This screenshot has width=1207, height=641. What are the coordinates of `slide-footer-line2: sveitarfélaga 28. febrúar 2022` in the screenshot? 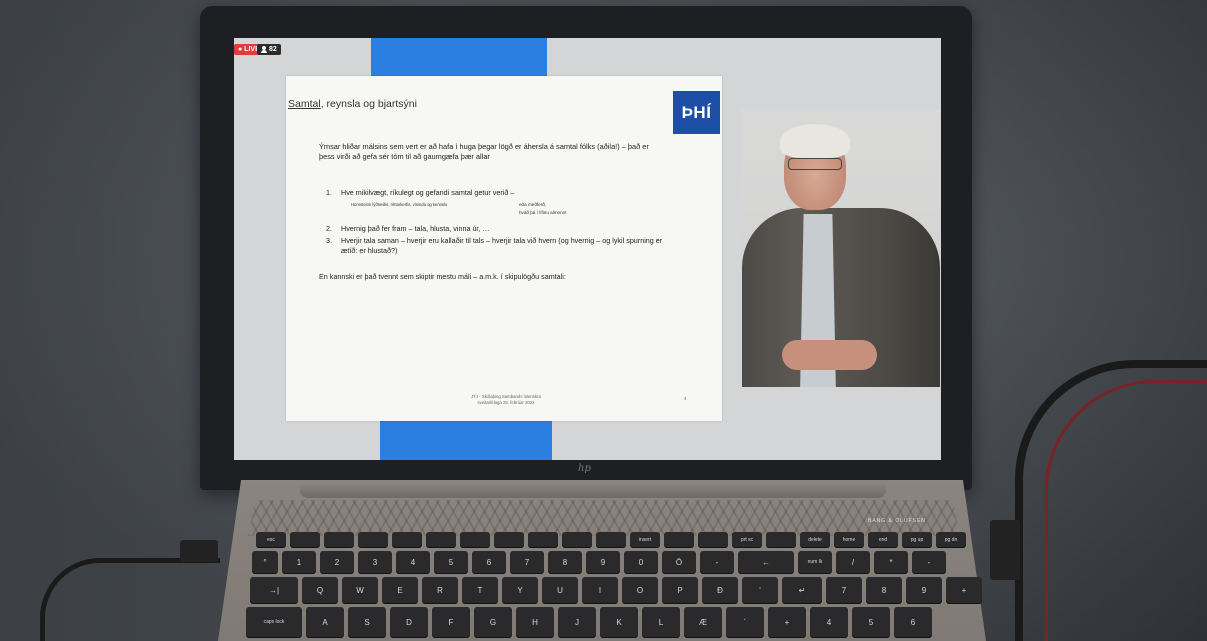 It's located at (506, 402).